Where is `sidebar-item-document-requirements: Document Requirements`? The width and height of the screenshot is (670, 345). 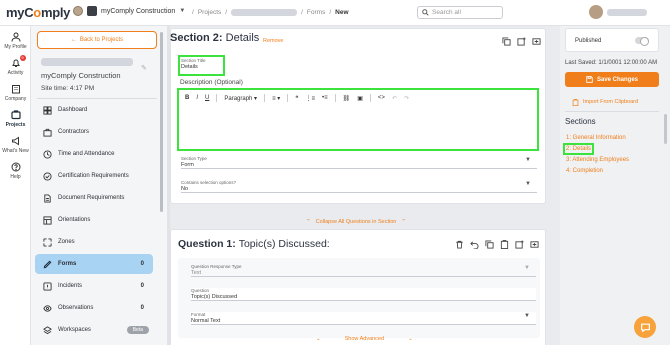
sidebar-item-document-requirements: Document Requirements is located at coordinates (94, 198).